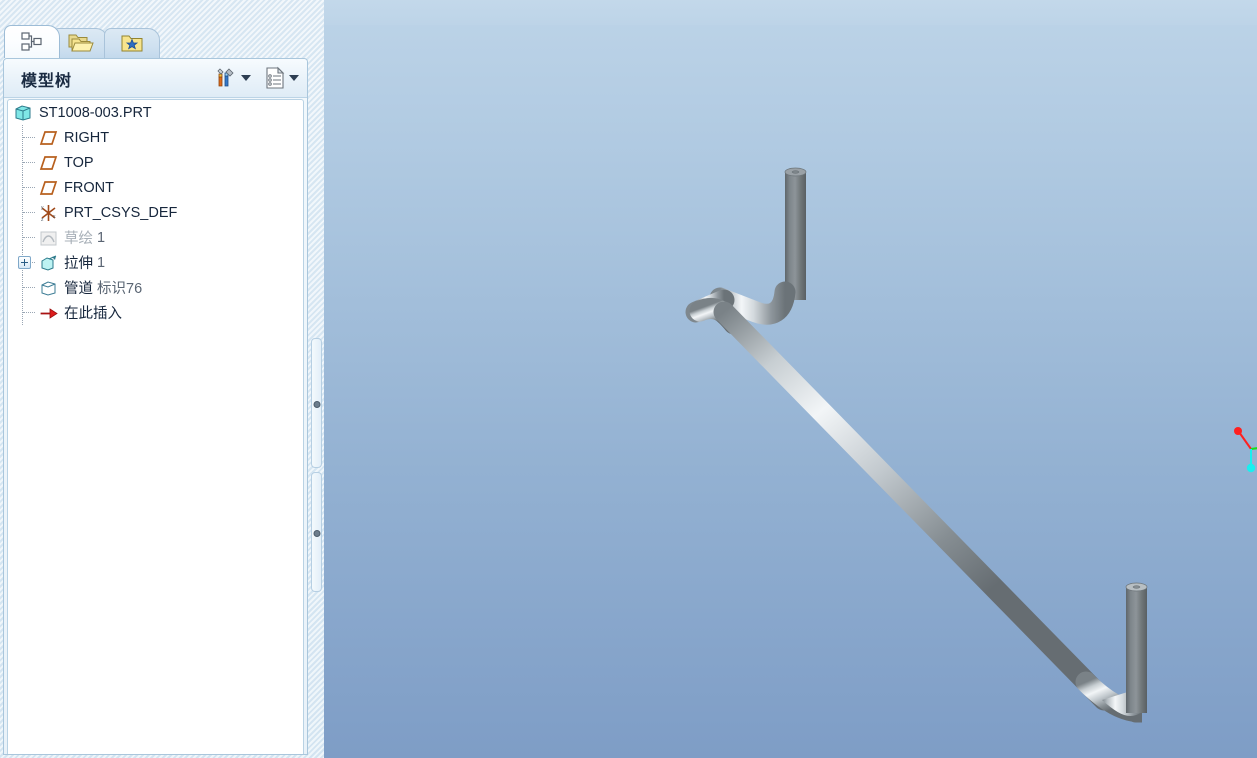  What do you see at coordinates (155, 287) in the screenshot?
I see `tree-item-管道: 管道 标识76` at bounding box center [155, 287].